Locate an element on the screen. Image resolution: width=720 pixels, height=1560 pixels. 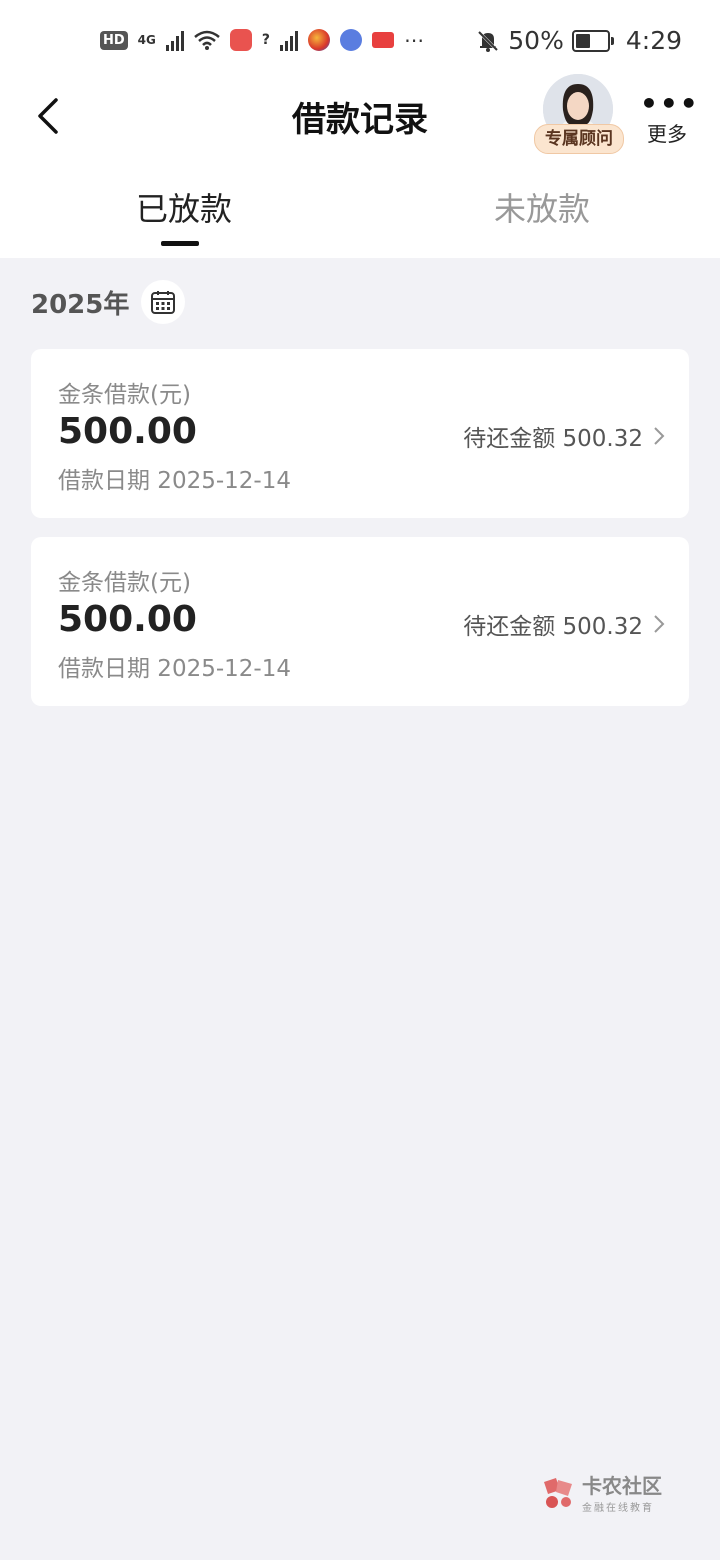
signal-secondary-icon is located at coordinates (289, 40).